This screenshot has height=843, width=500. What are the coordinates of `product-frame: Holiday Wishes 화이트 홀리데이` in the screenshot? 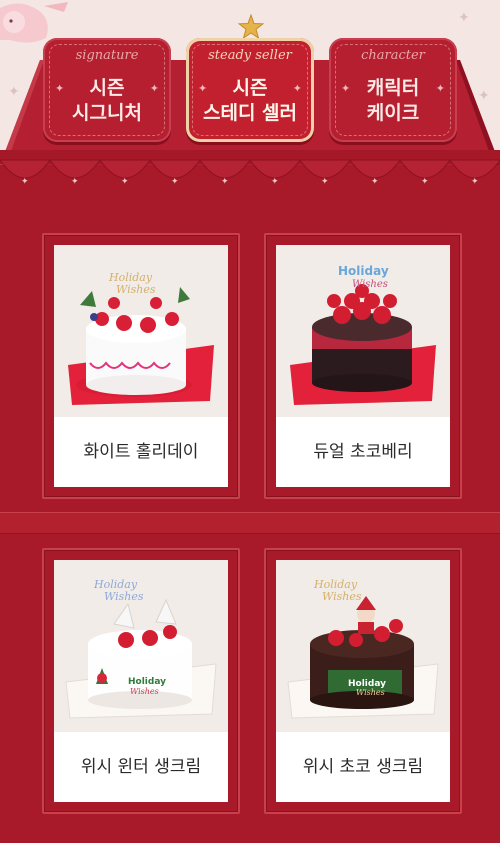 It's located at (141, 366).